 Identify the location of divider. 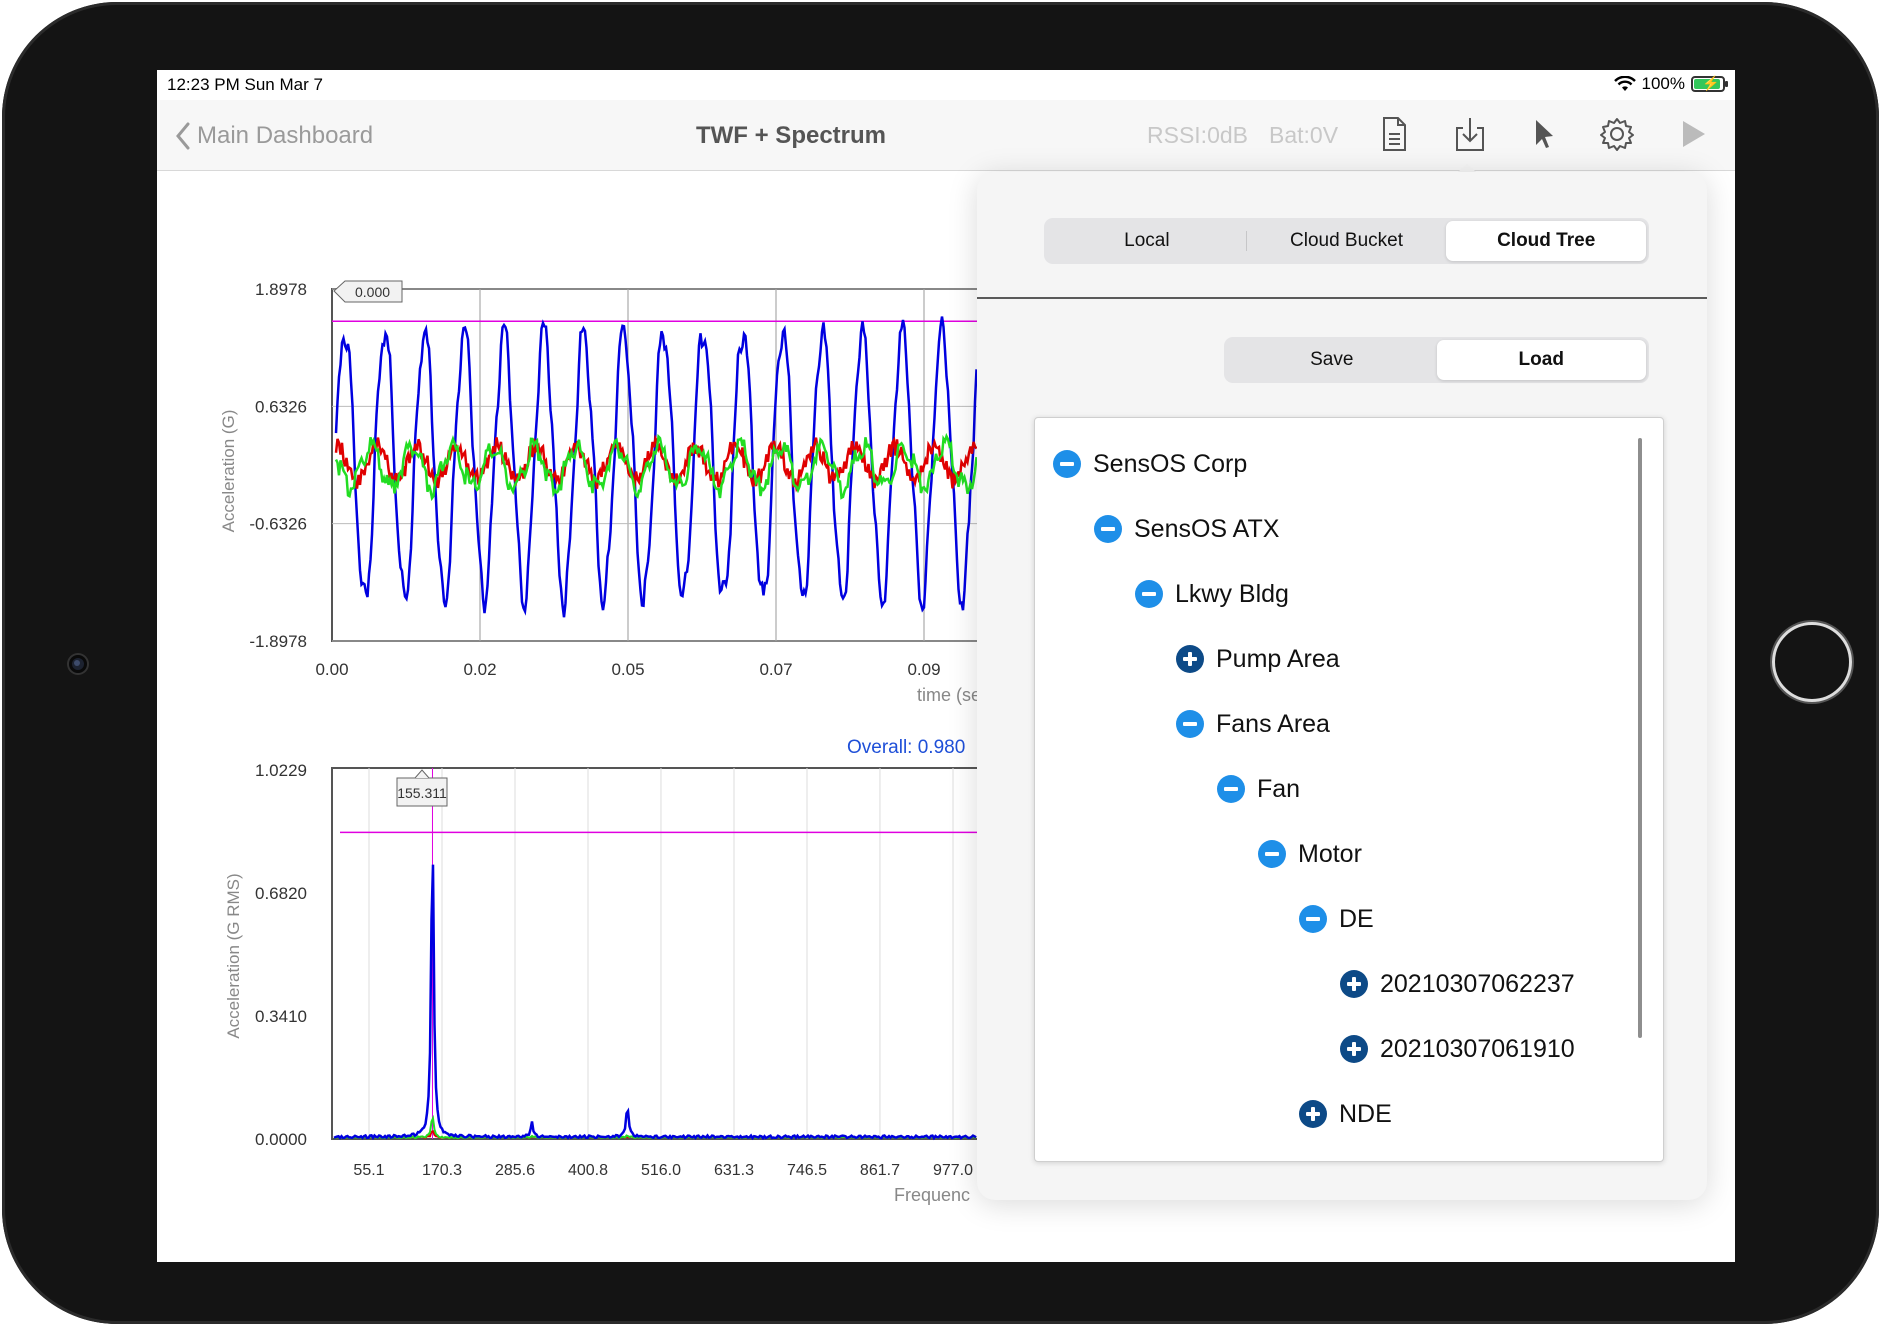
(1342, 298).